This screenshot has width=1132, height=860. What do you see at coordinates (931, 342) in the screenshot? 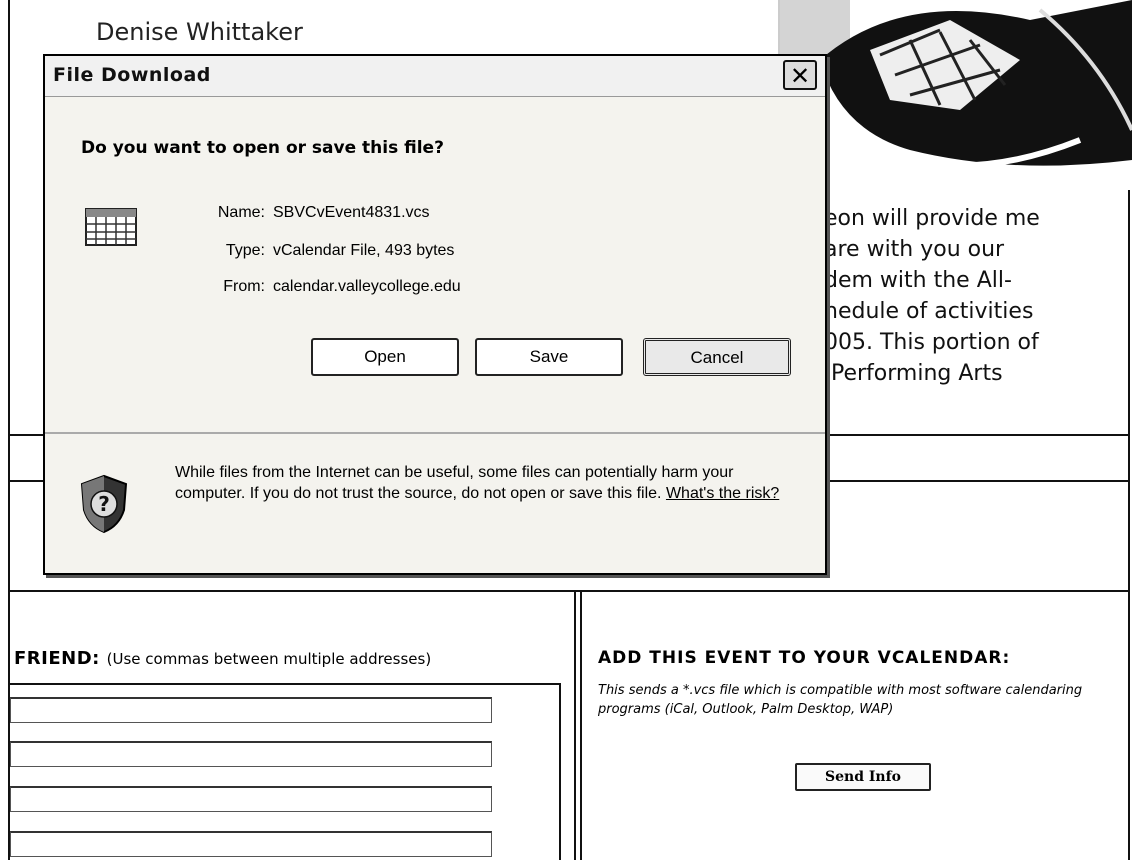
I see `article-line: 005. This portion of` at bounding box center [931, 342].